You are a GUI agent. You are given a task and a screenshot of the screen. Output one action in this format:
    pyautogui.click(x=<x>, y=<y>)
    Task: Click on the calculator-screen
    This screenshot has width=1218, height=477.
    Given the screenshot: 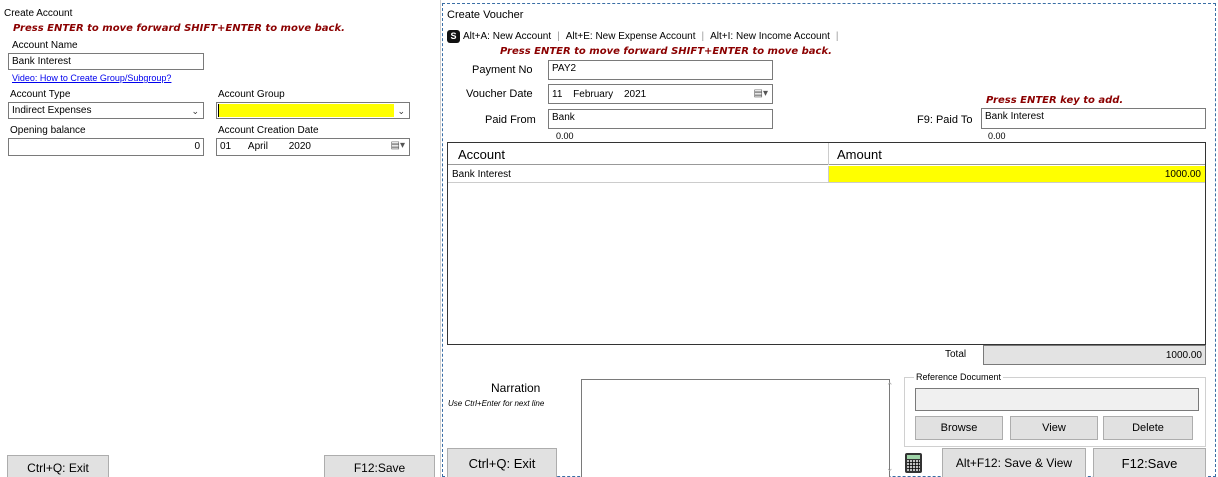 What is the action you would take?
    pyautogui.click(x=913, y=457)
    